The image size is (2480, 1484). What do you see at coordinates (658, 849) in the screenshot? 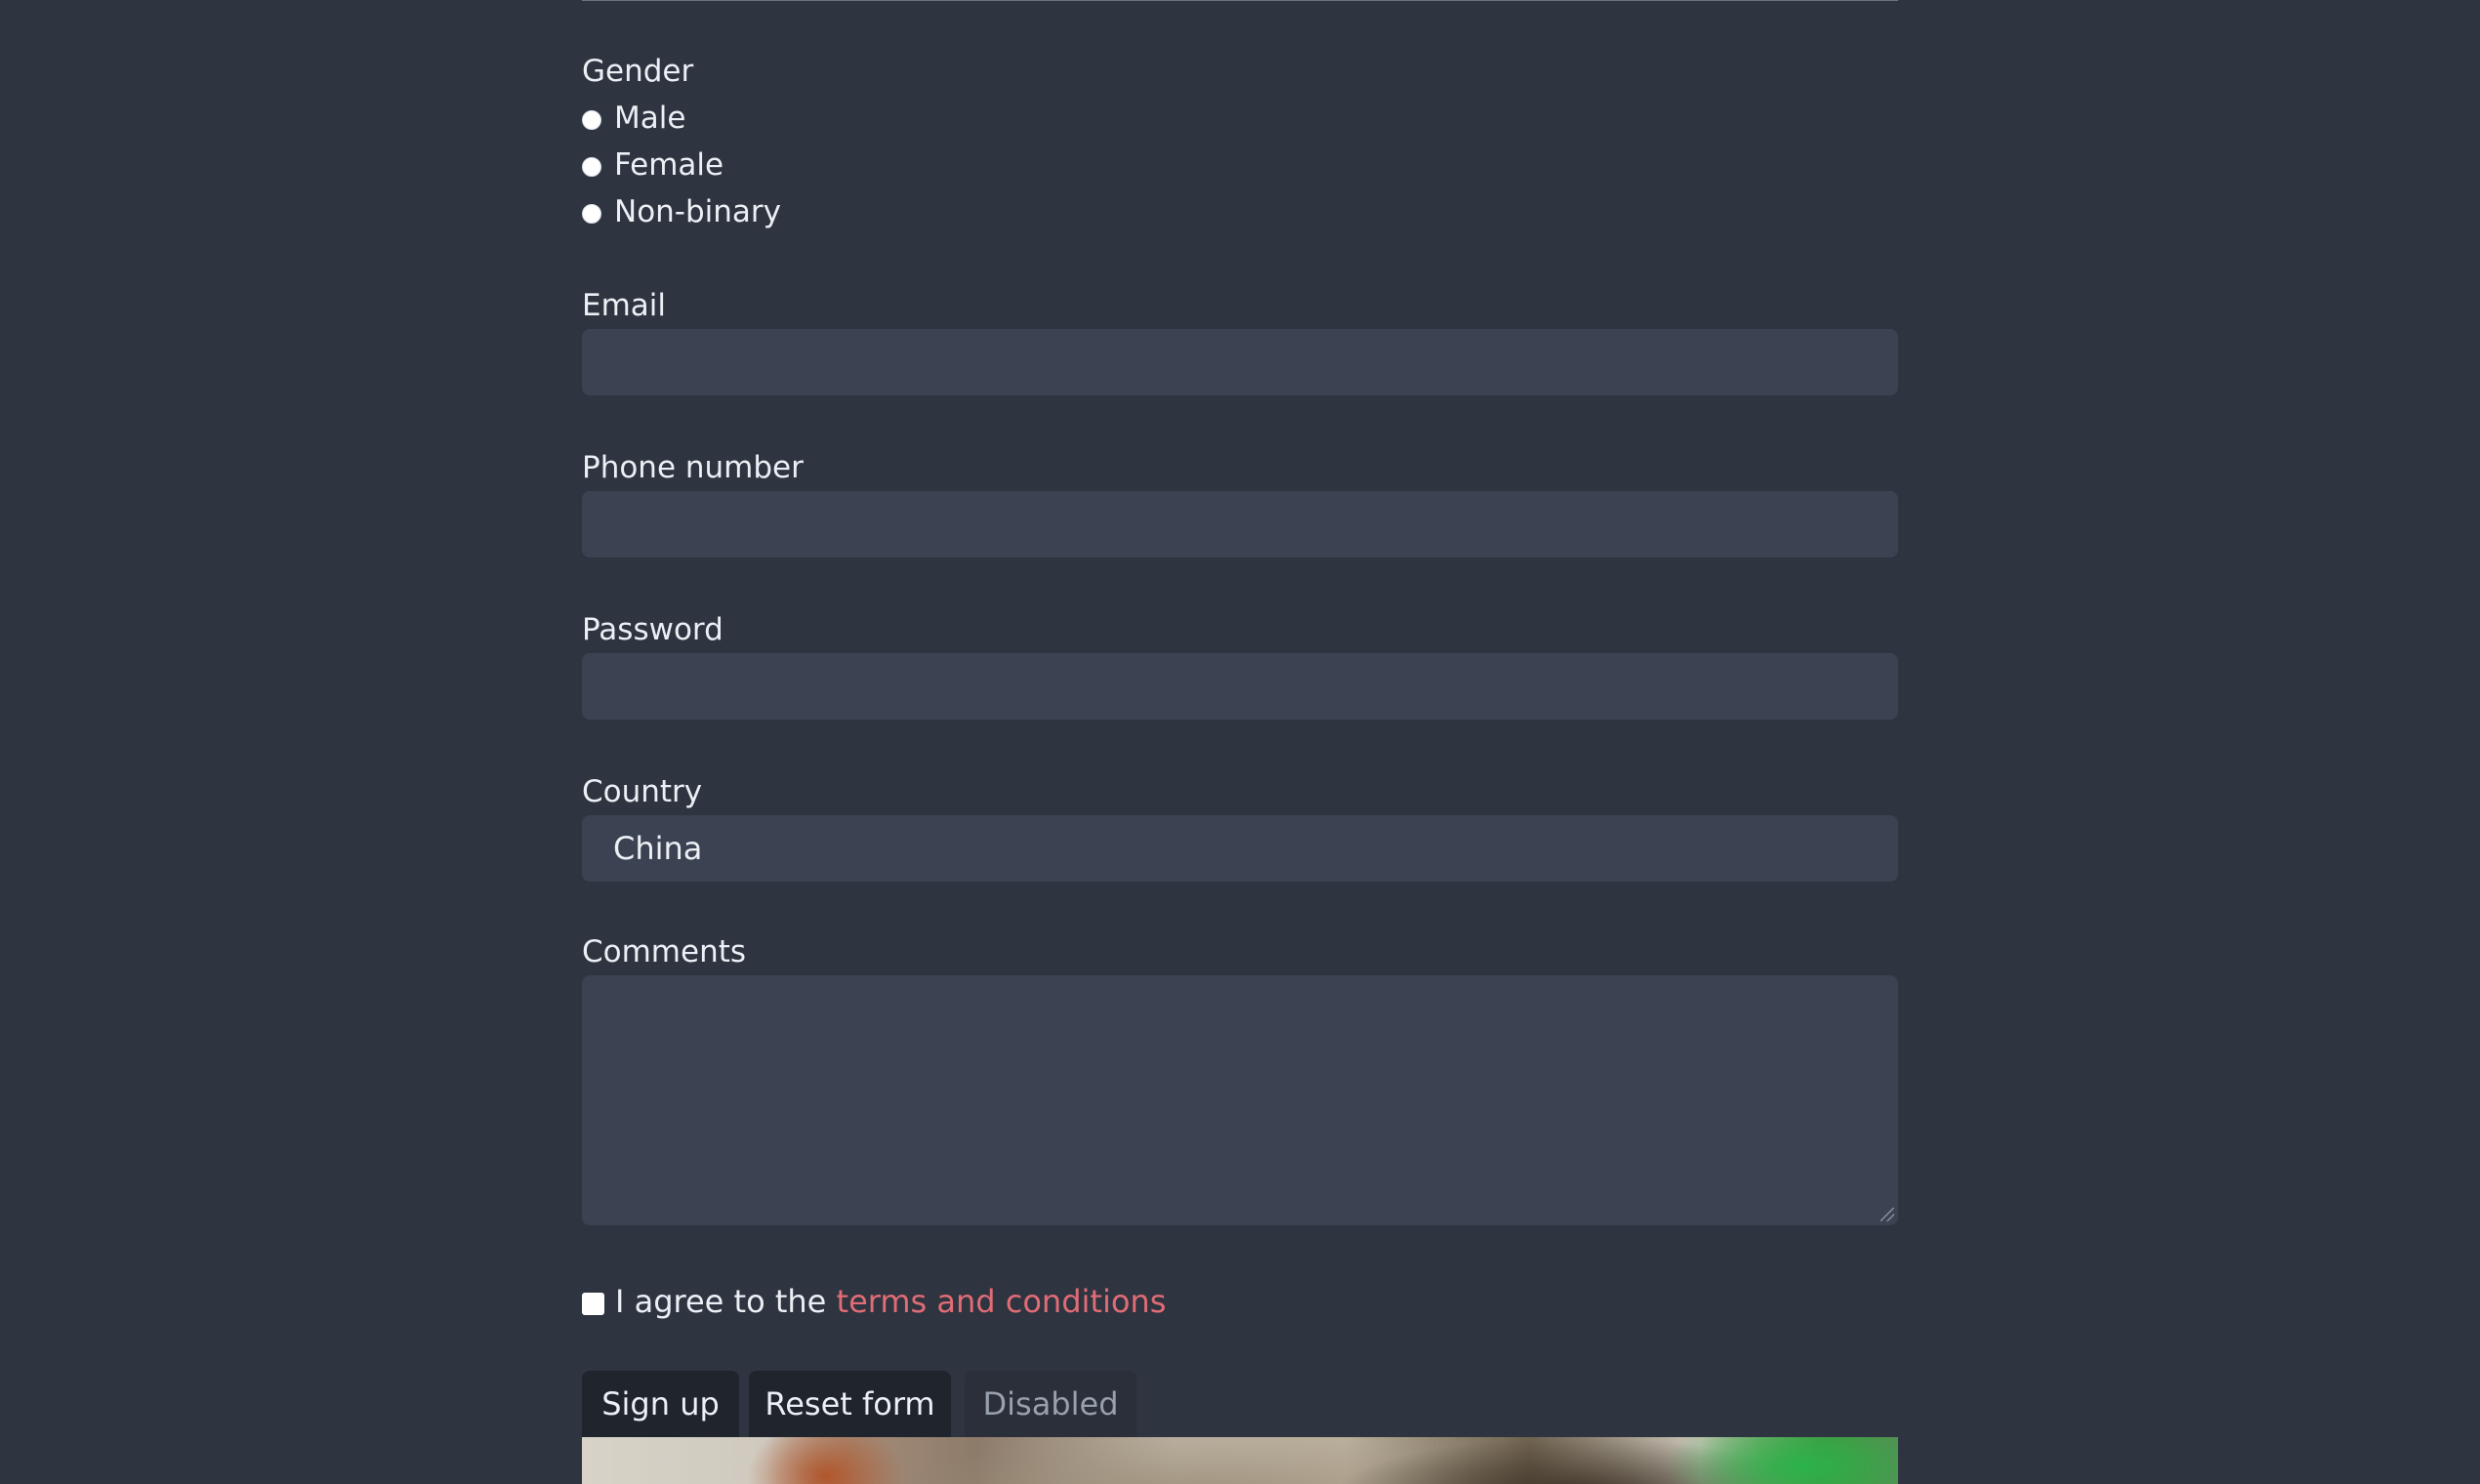
I see `country-select-value: China` at bounding box center [658, 849].